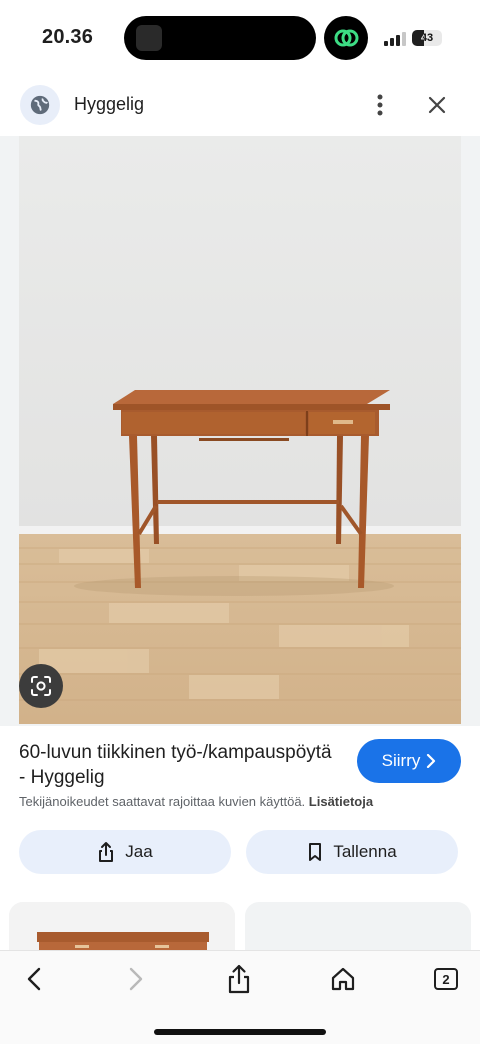 The image size is (480, 1044). Describe the element at coordinates (240, 1032) in the screenshot. I see `home-indicator` at that location.